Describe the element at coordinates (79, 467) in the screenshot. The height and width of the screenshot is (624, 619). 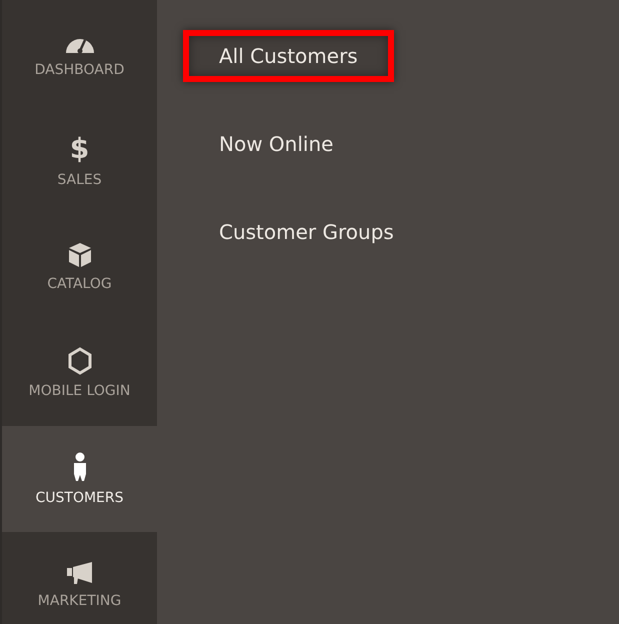
I see `person-icon` at that location.